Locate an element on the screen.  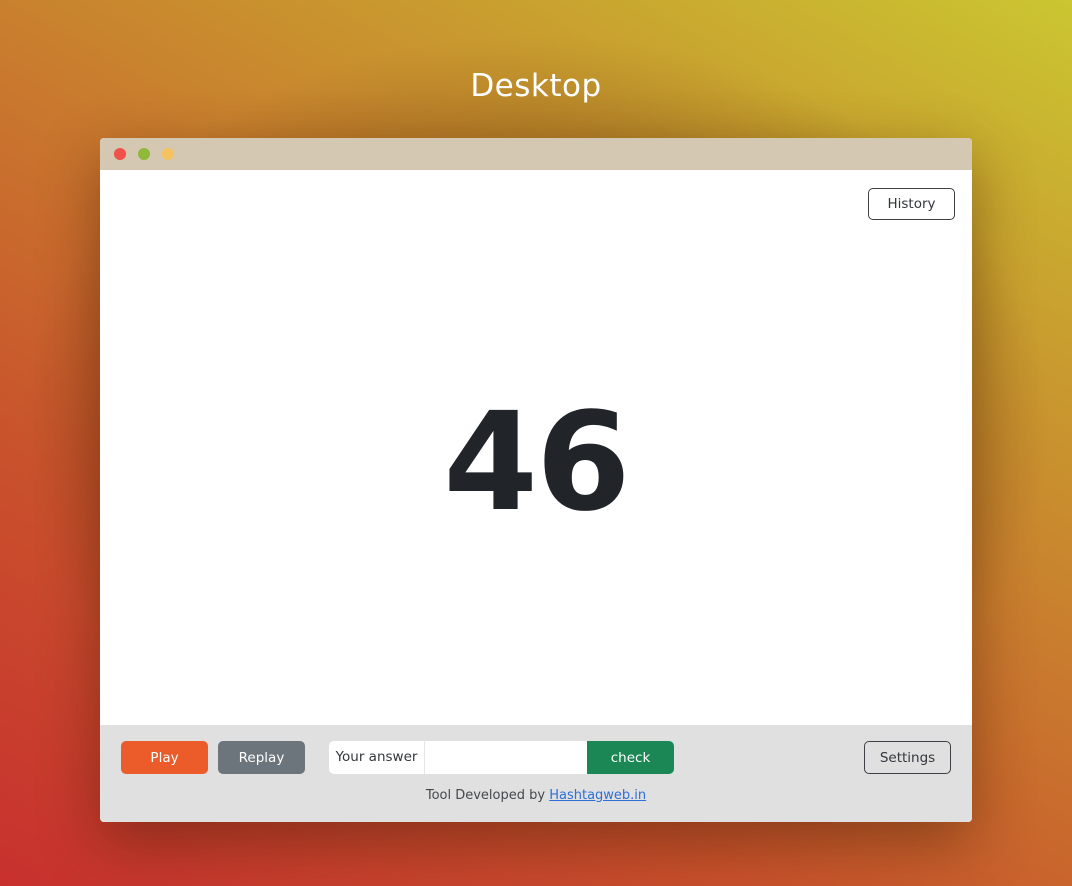
maximize-window-icon is located at coordinates (168, 154).